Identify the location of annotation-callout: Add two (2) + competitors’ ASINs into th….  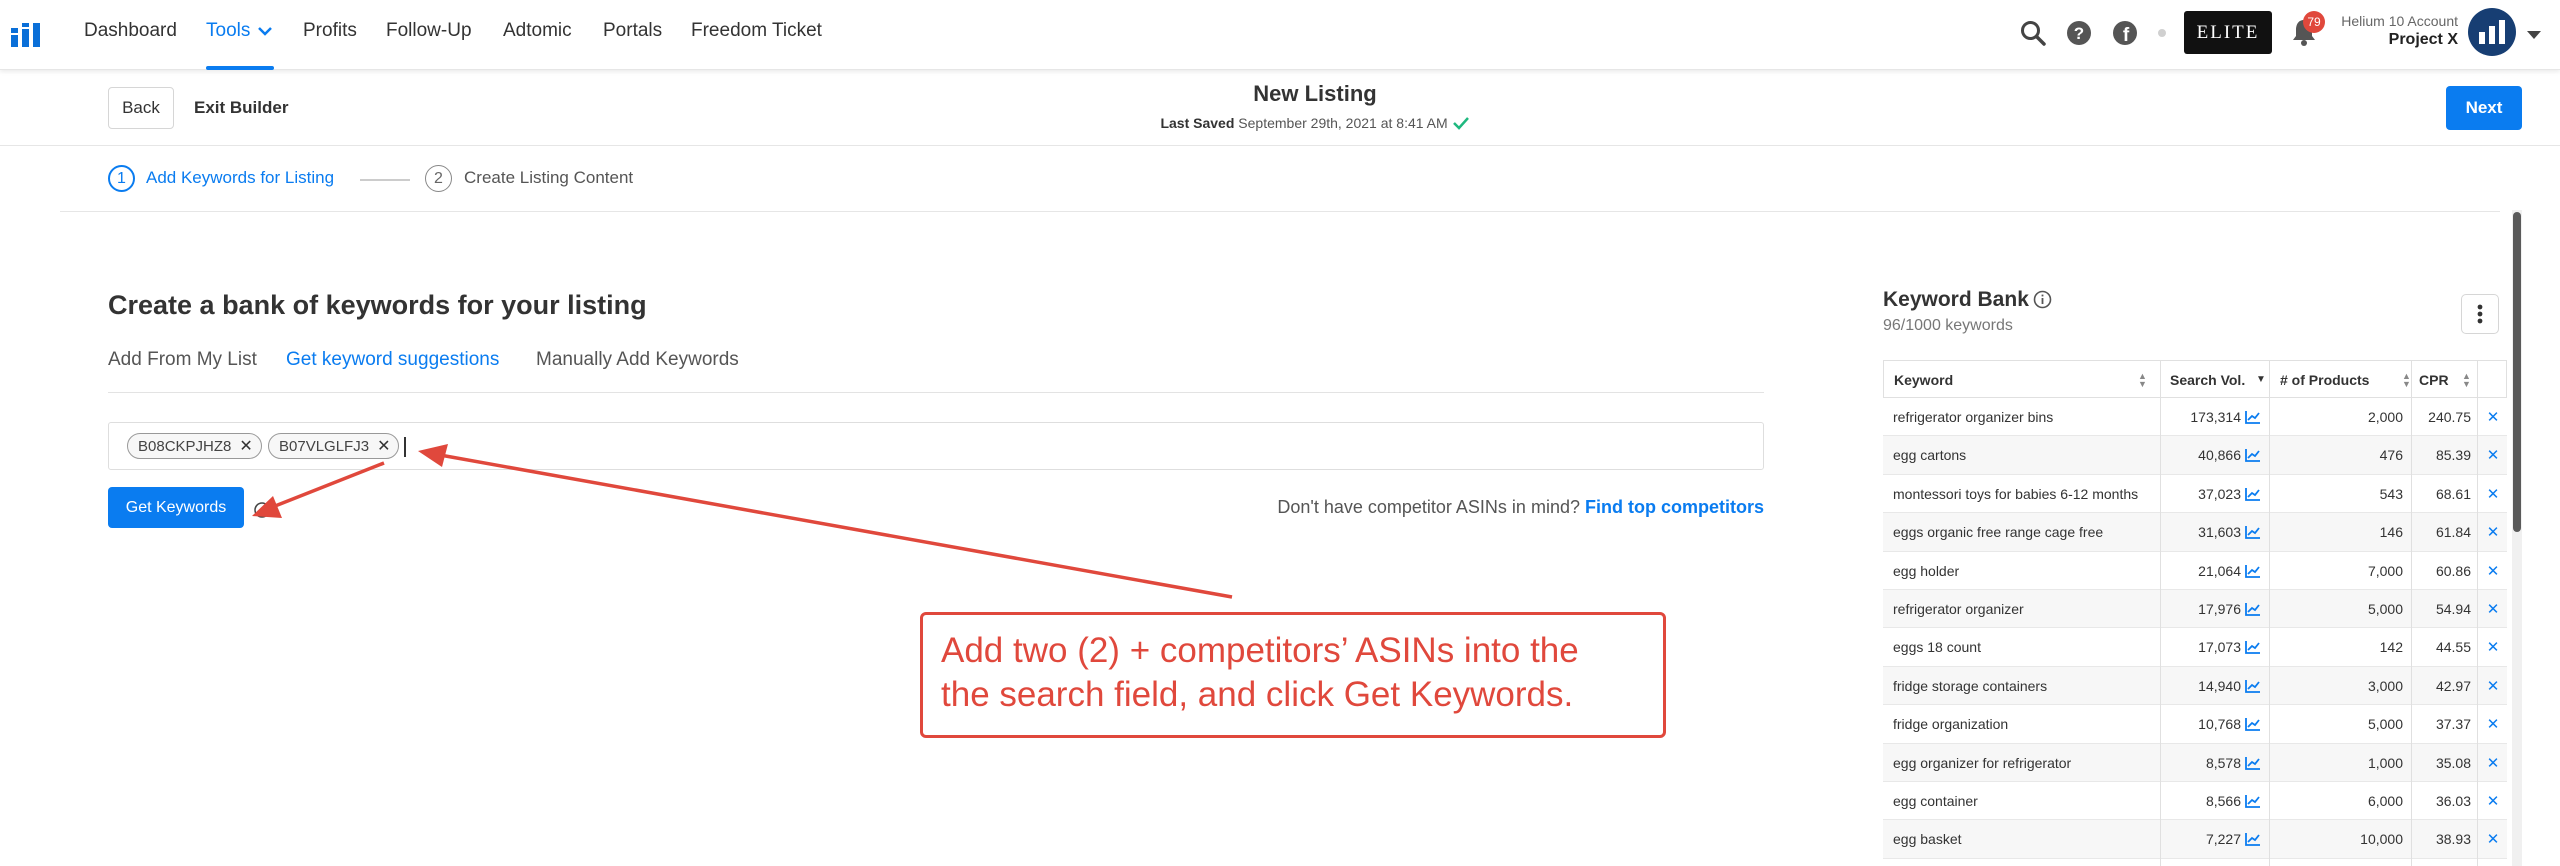
(1293, 675).